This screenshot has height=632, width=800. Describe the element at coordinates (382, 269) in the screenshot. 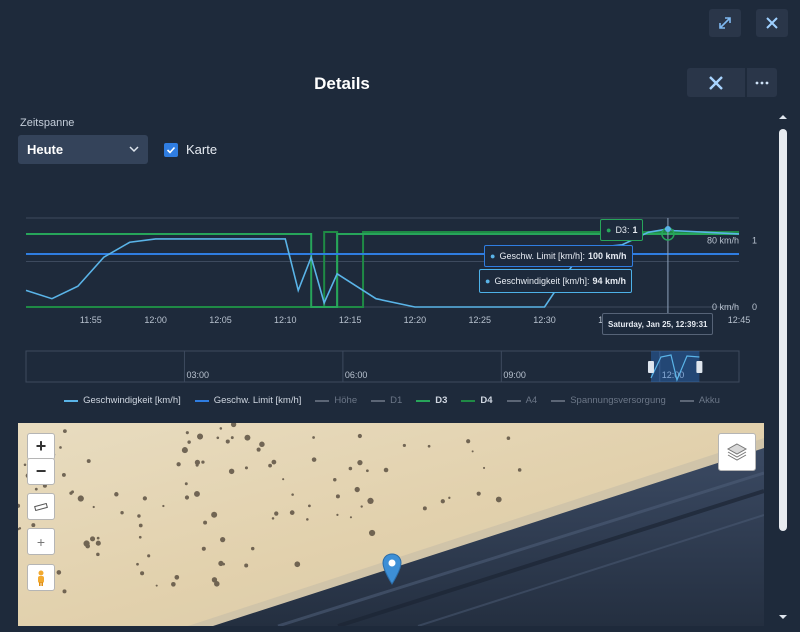

I see `series-d4-line` at that location.